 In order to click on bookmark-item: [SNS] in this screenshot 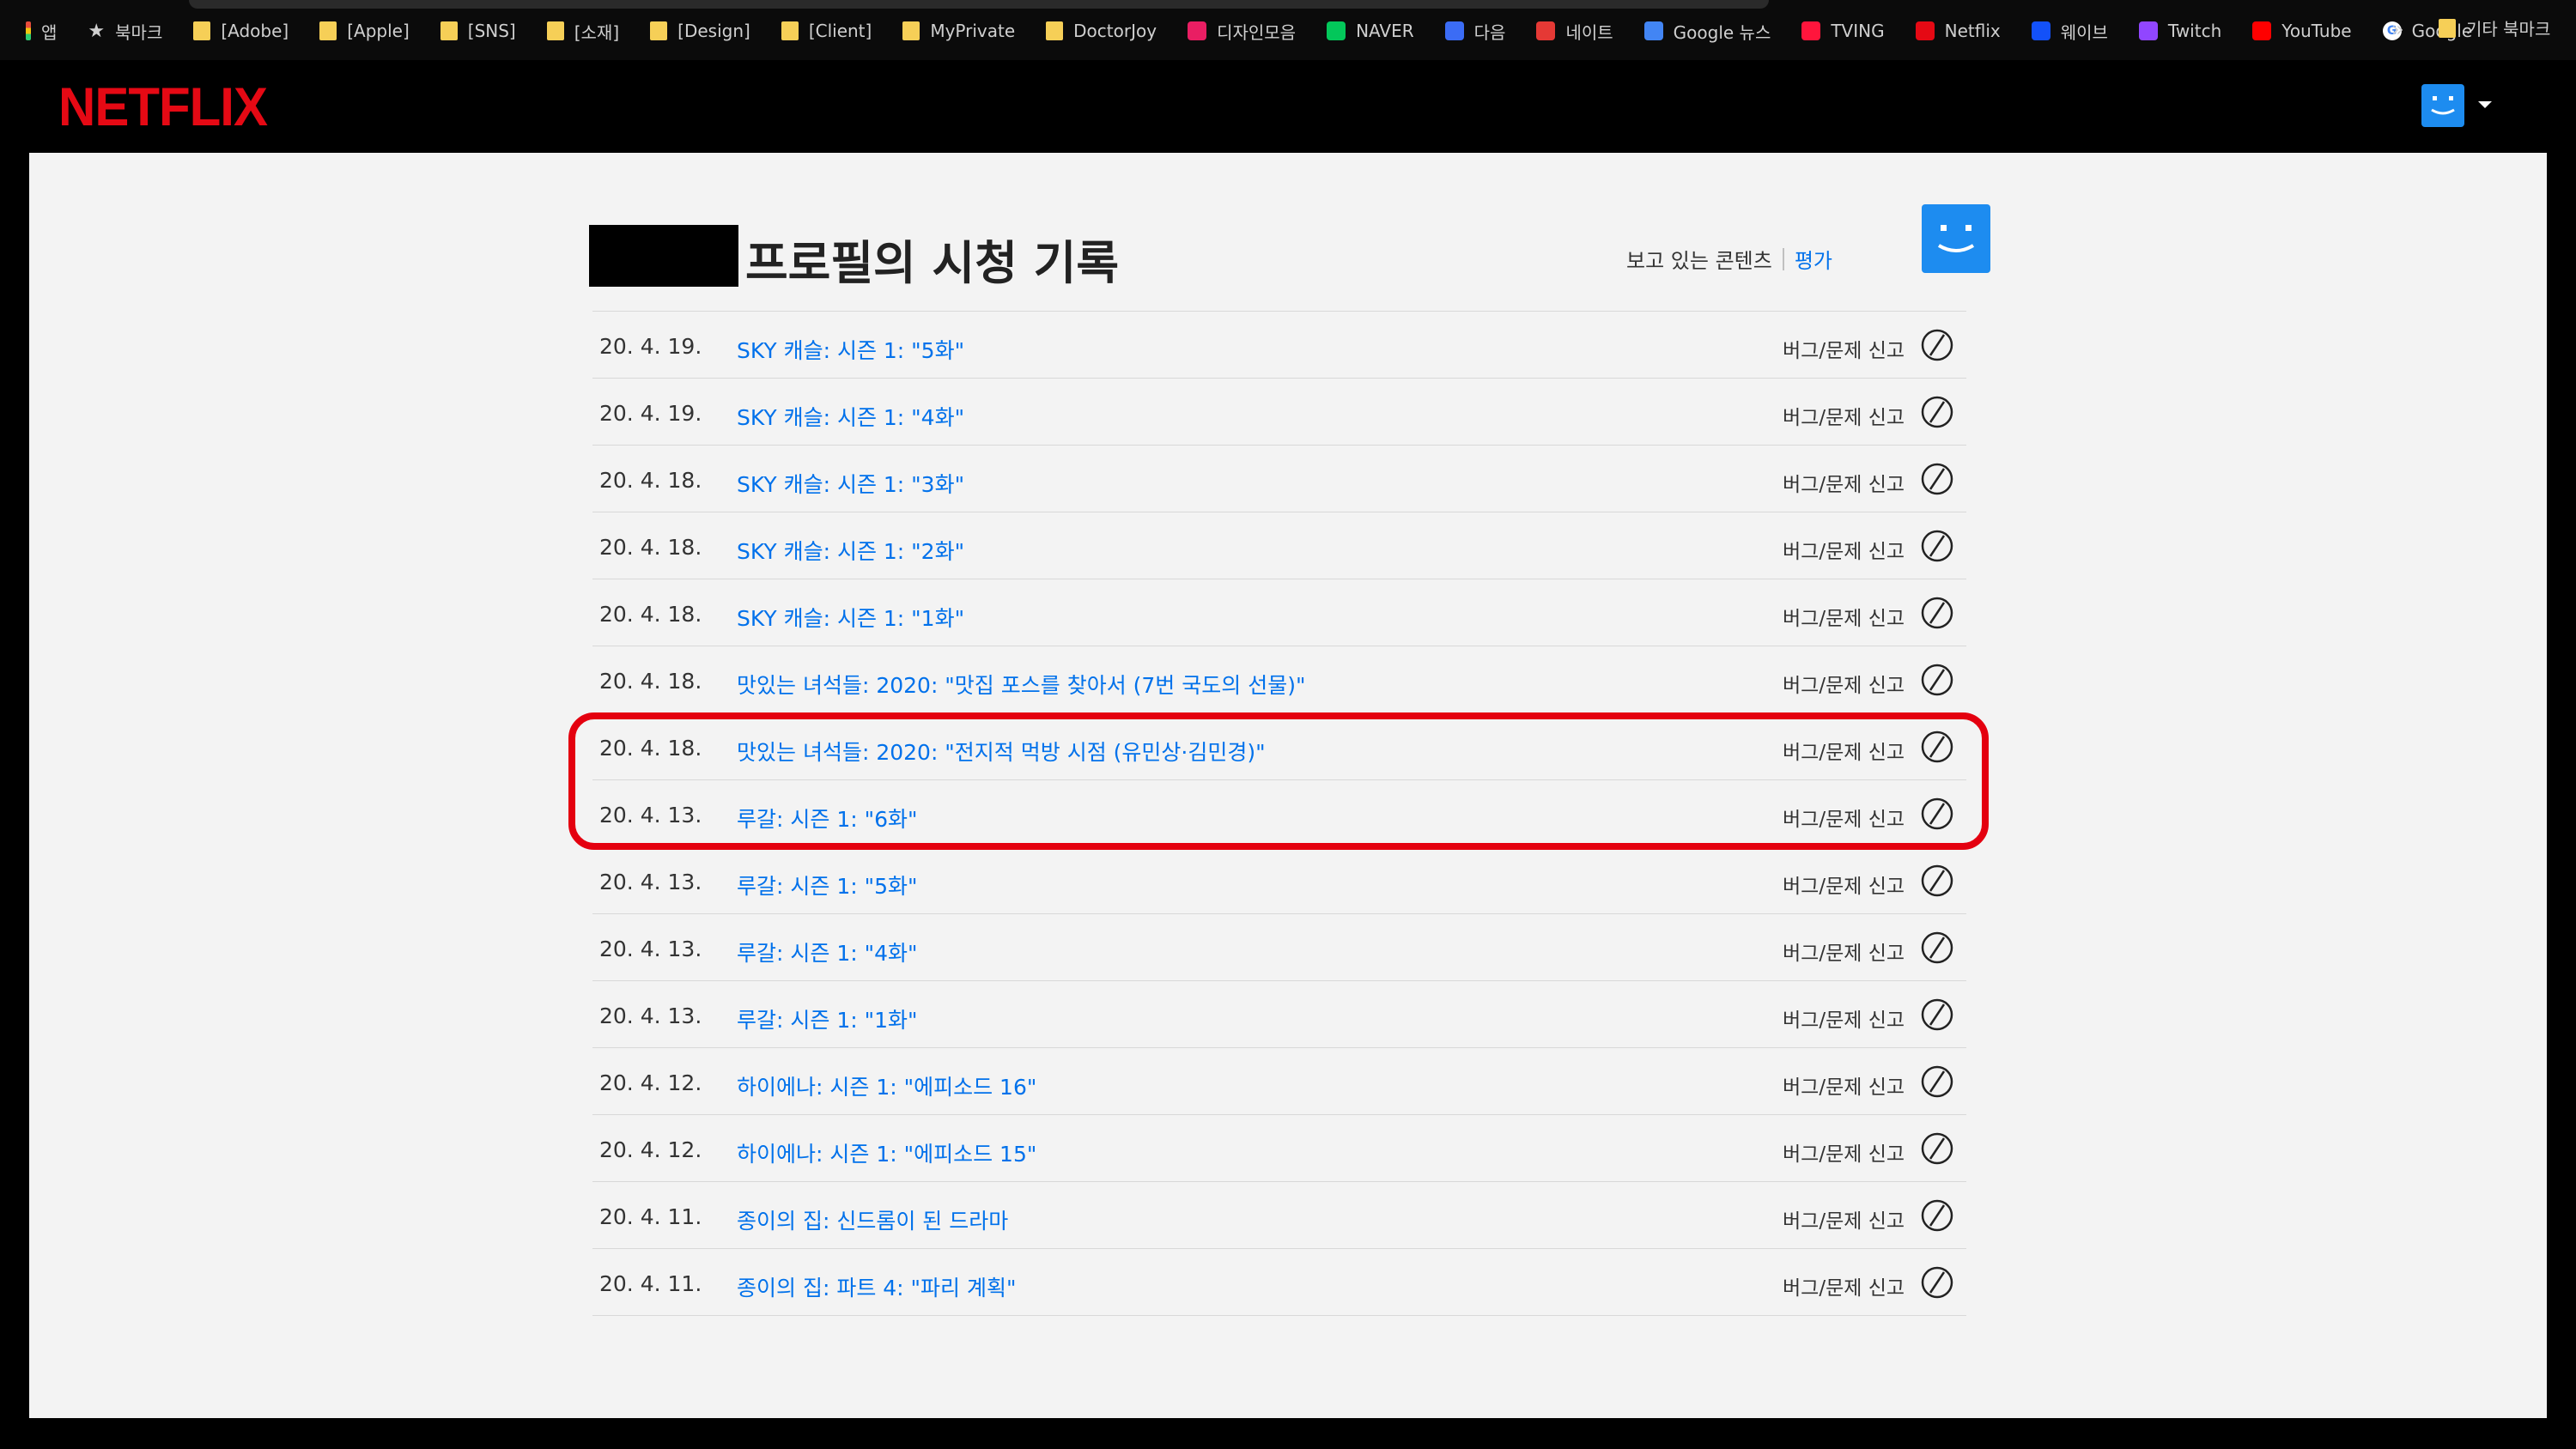, I will do `click(478, 31)`.